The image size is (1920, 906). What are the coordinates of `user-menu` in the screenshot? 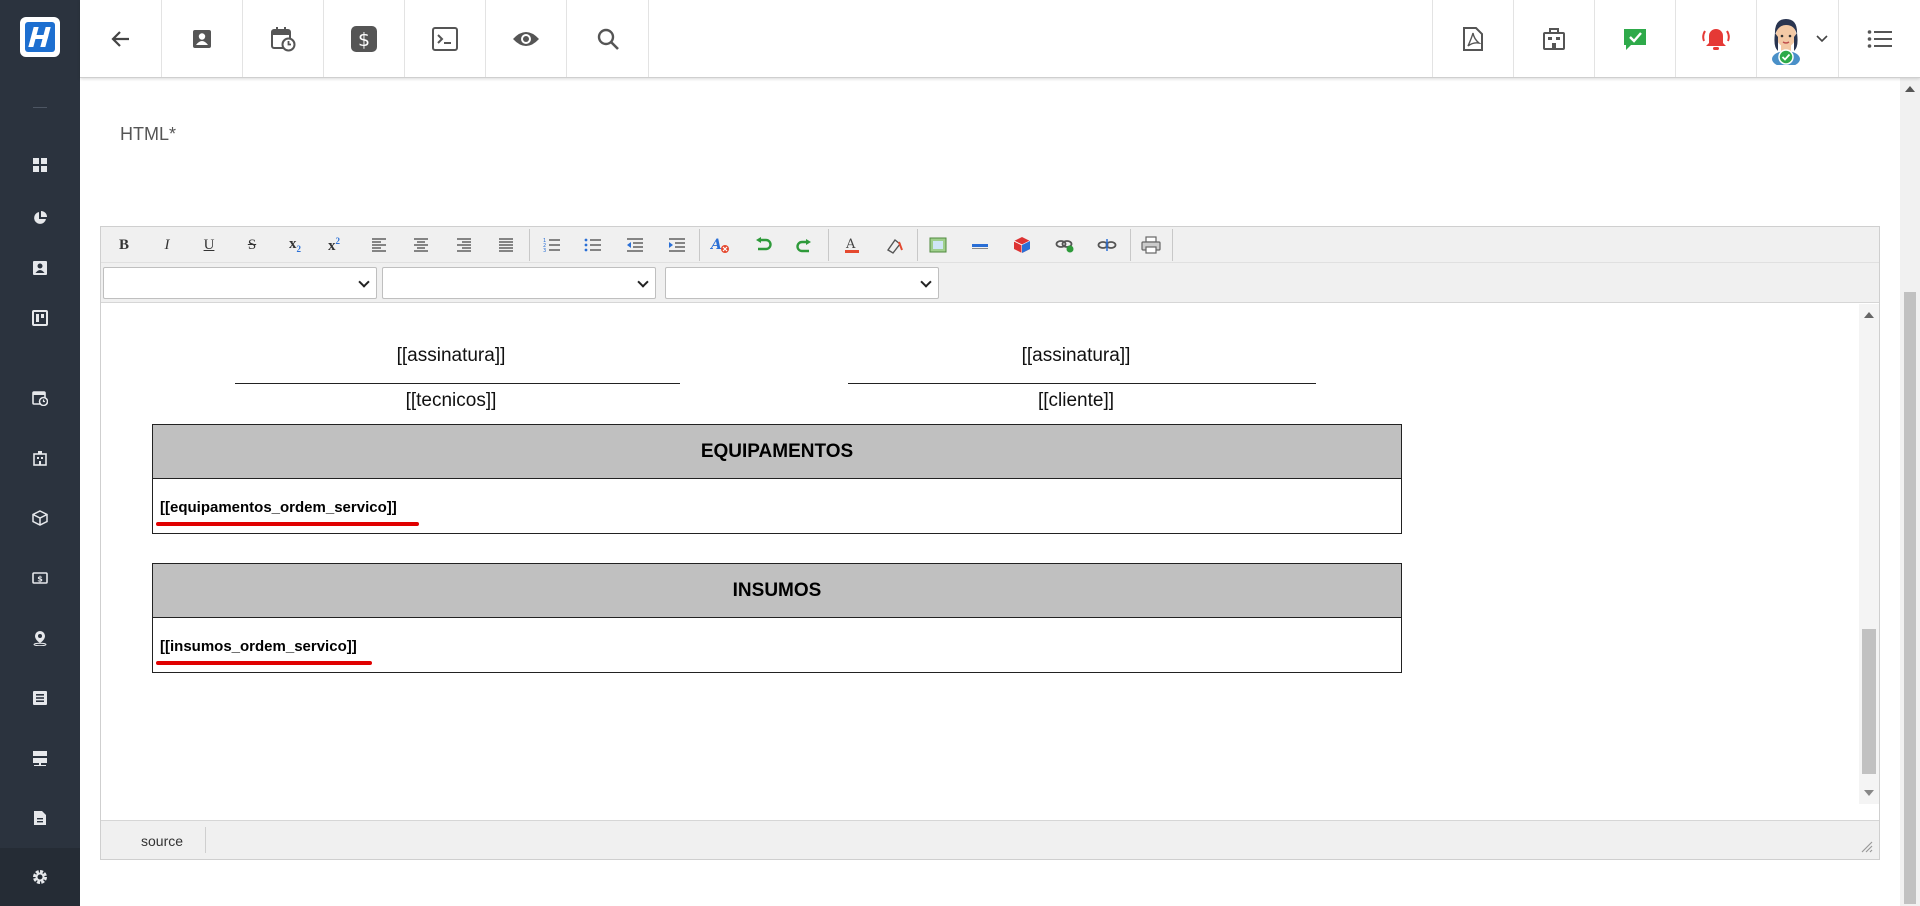 It's located at (1797, 38).